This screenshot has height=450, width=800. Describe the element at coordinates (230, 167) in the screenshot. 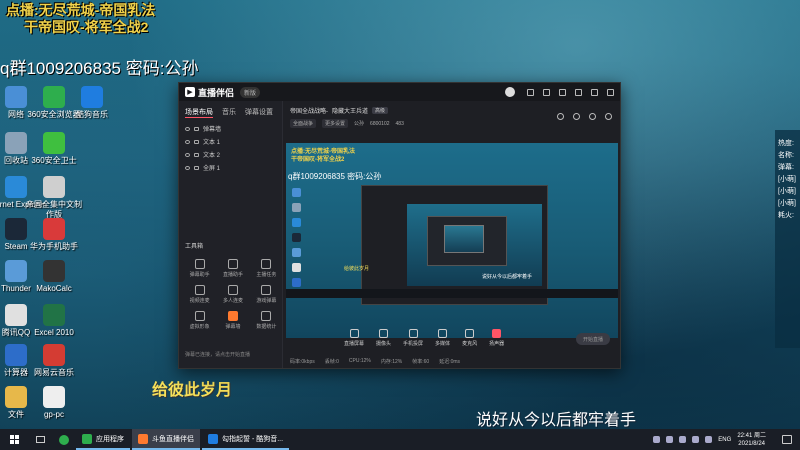

I see `scene-item: 全屏 1` at that location.